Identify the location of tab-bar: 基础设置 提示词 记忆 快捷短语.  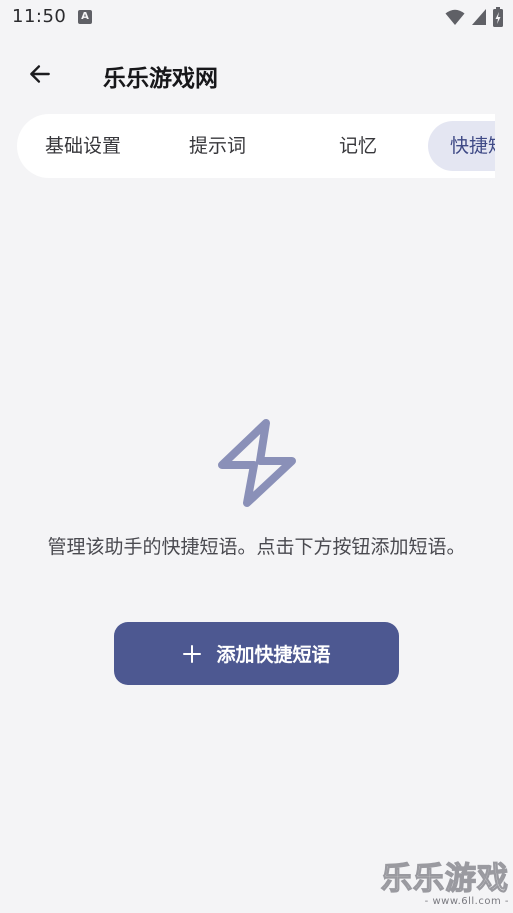
(256, 146).